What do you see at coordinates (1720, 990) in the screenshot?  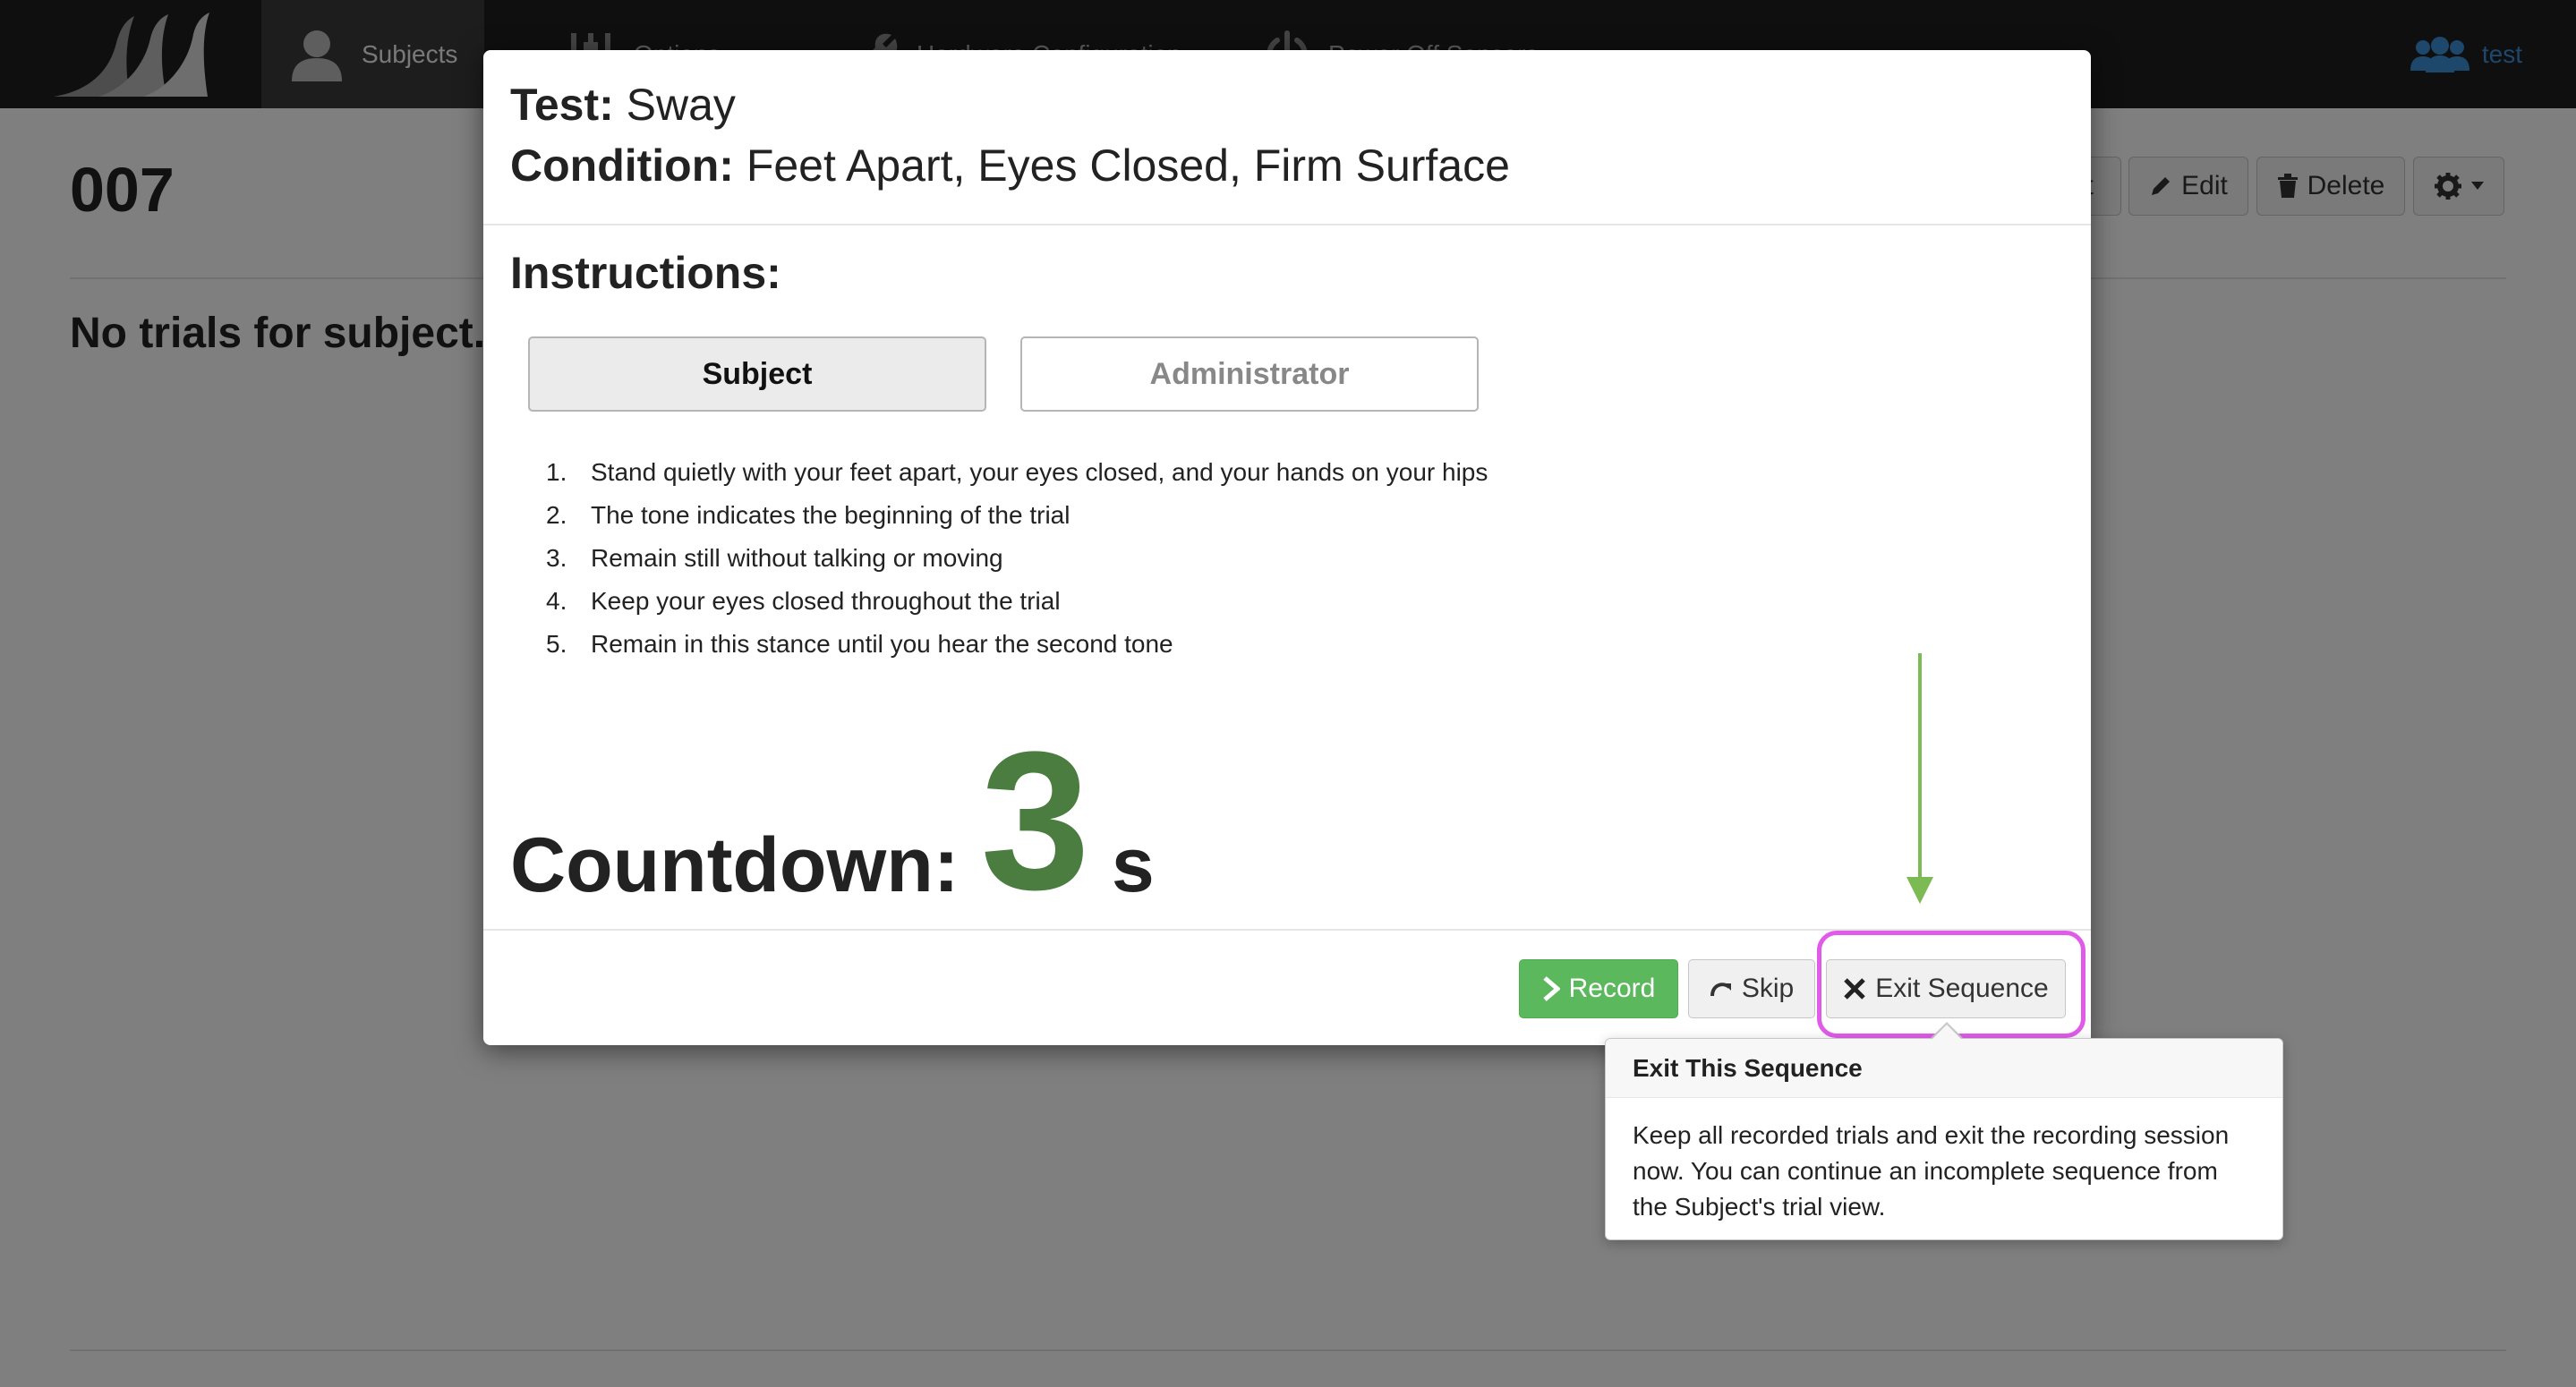 I see `redo-icon` at bounding box center [1720, 990].